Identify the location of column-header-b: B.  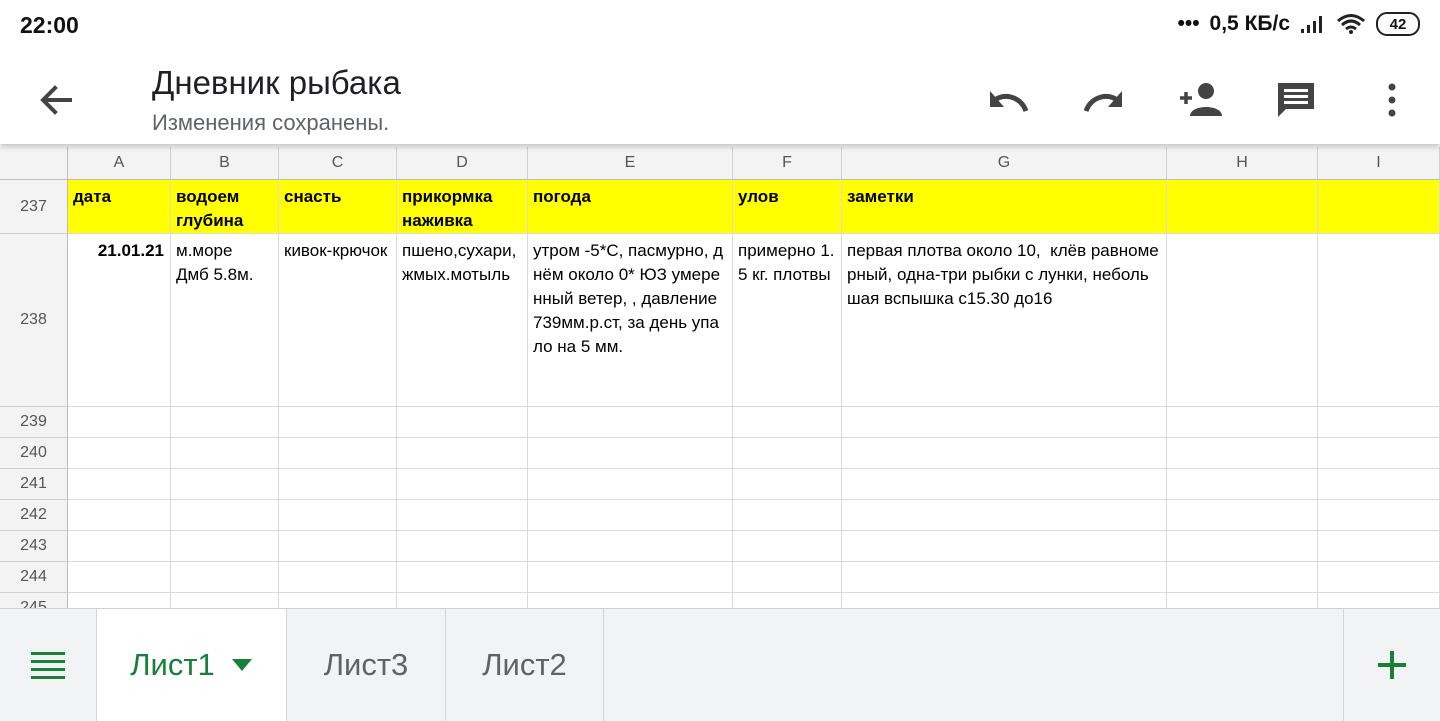
(225, 163).